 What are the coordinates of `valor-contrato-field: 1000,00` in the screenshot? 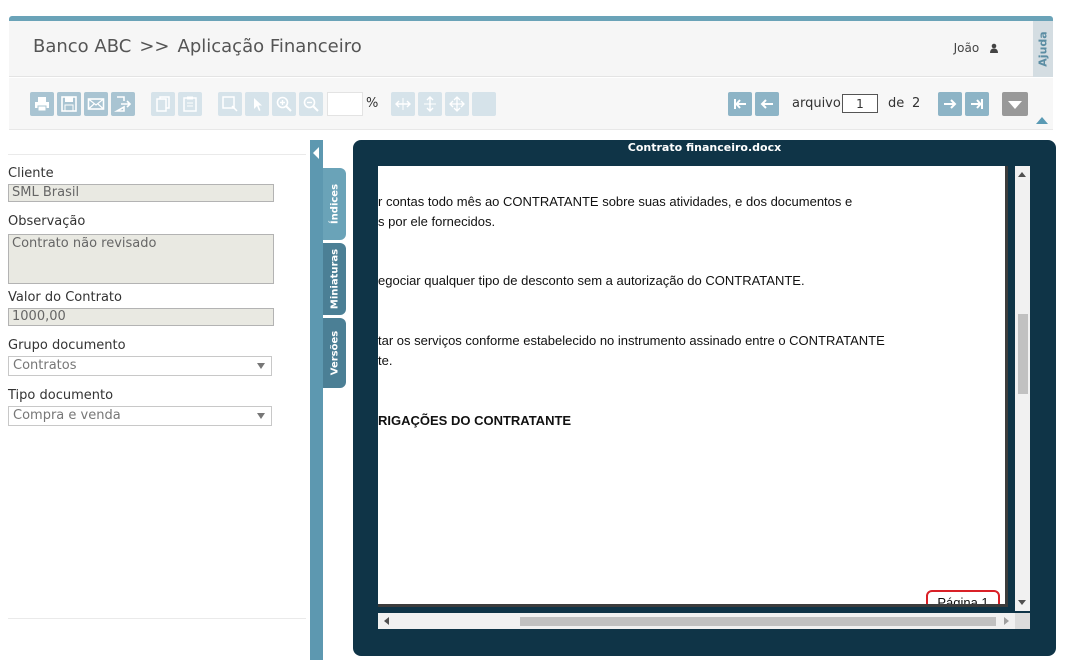 It's located at (141, 317).